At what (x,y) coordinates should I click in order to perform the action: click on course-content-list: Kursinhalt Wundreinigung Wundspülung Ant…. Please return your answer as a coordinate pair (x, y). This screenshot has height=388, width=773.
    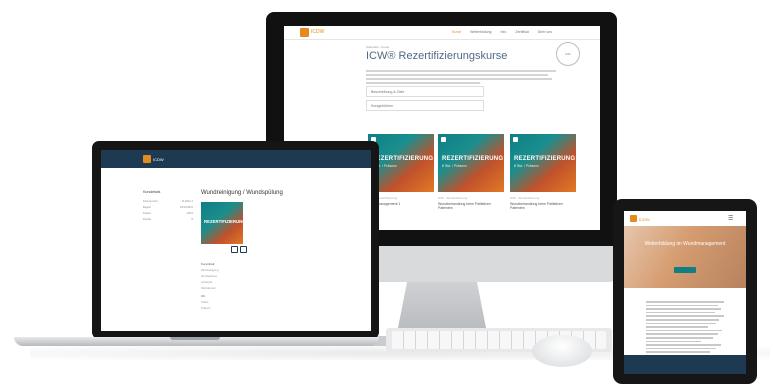
    Looking at the image, I should click on (231, 285).